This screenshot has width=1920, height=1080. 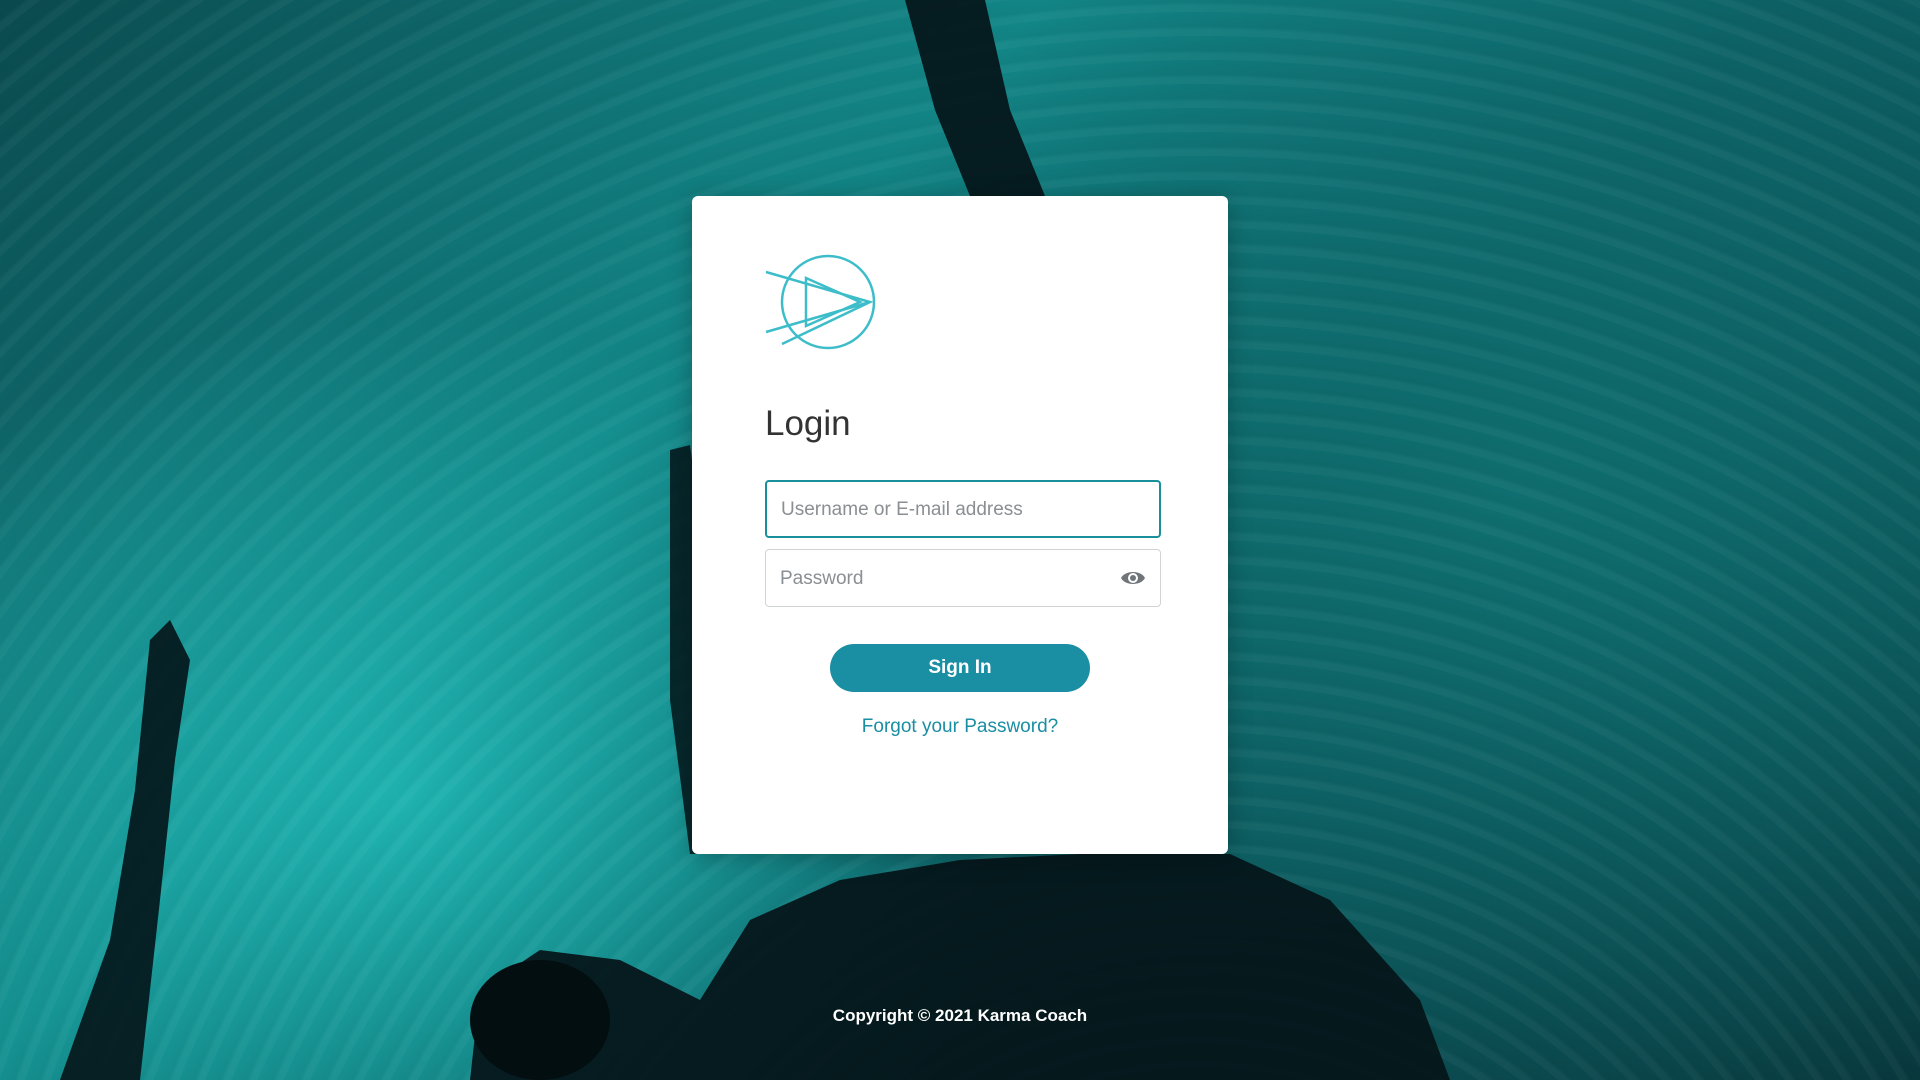 What do you see at coordinates (960, 1015) in the screenshot?
I see `copyright-text: Copyright © 2021 Karma Coach` at bounding box center [960, 1015].